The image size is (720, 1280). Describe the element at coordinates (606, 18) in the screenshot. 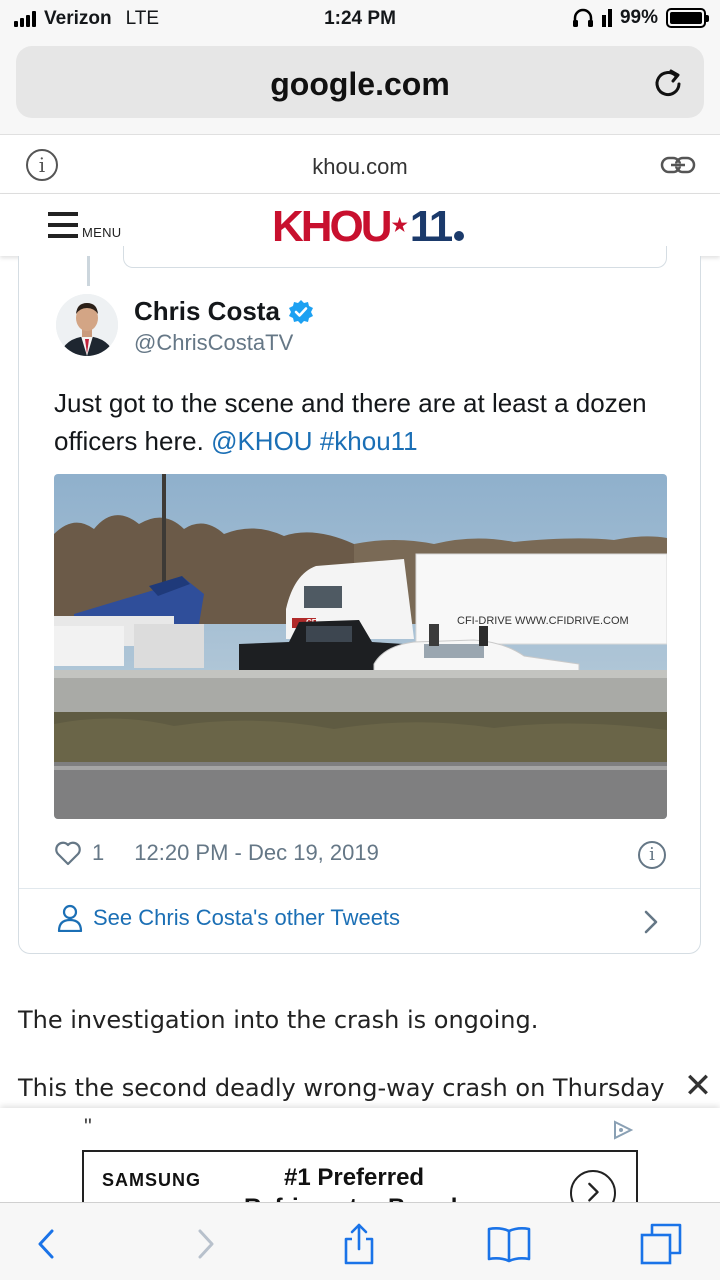

I see `cellular-bars-icon` at that location.